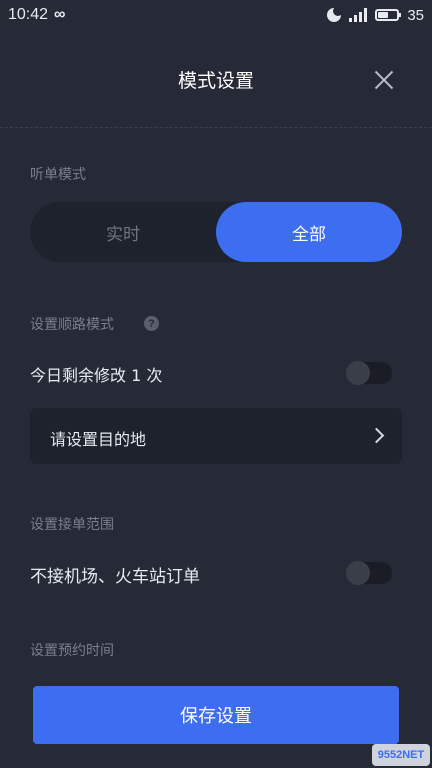 This screenshot has width=432, height=768. Describe the element at coordinates (216, 715) in the screenshot. I see `save-settings-button: 保存设置` at that location.